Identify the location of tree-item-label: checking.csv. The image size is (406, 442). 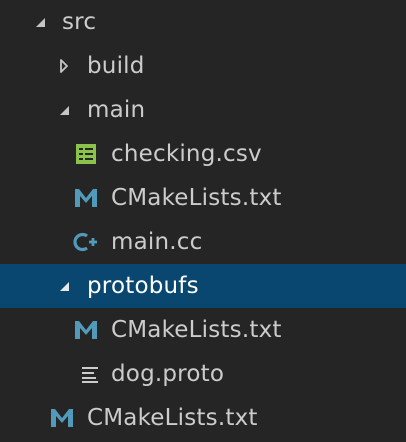
(186, 153).